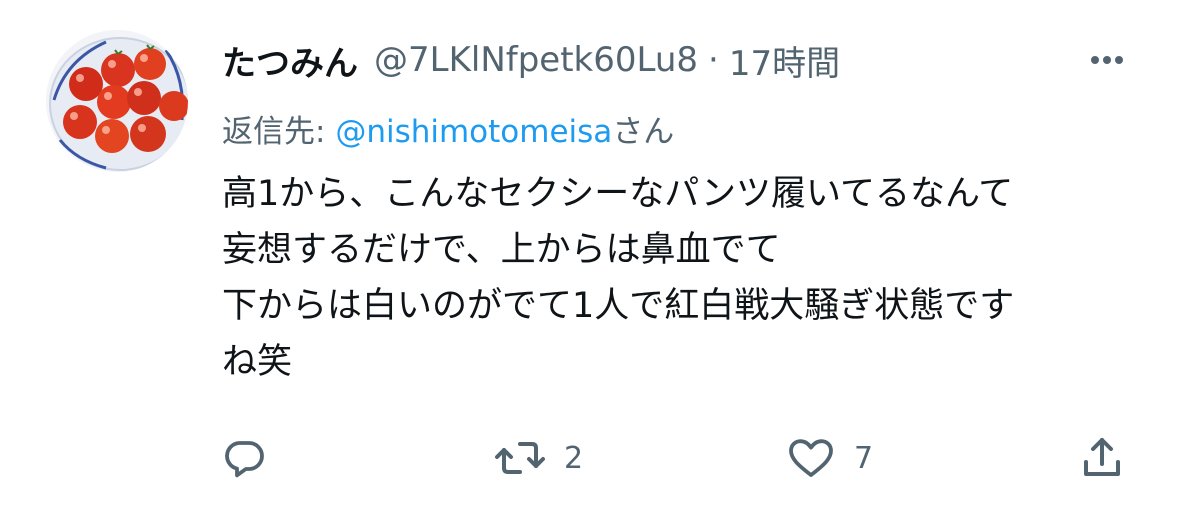 The height and width of the screenshot is (516, 1179). I want to click on tweet-text-line: 妄想するだけで、上からは鼻血でて, so click(501, 250).